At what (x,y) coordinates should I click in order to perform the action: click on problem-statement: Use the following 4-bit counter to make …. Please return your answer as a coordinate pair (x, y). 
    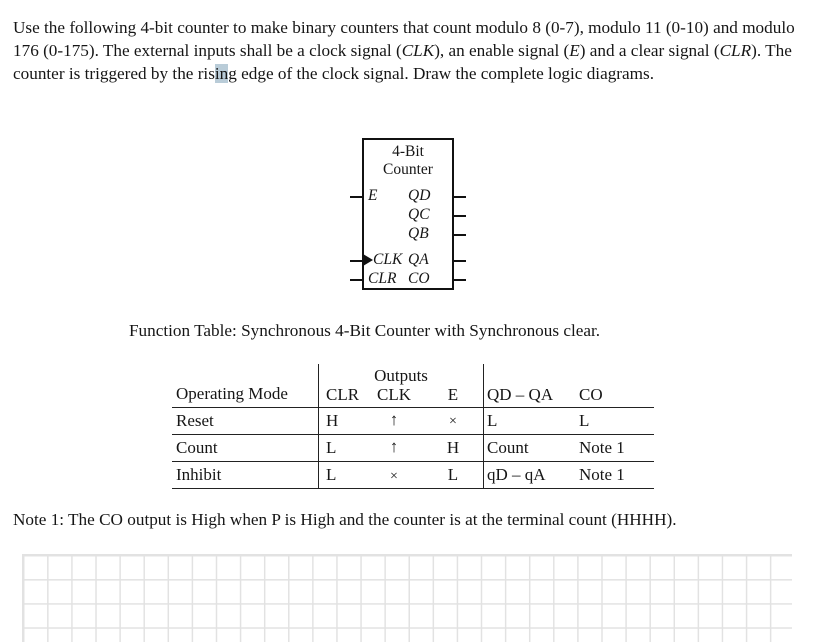
    Looking at the image, I should click on (408, 51).